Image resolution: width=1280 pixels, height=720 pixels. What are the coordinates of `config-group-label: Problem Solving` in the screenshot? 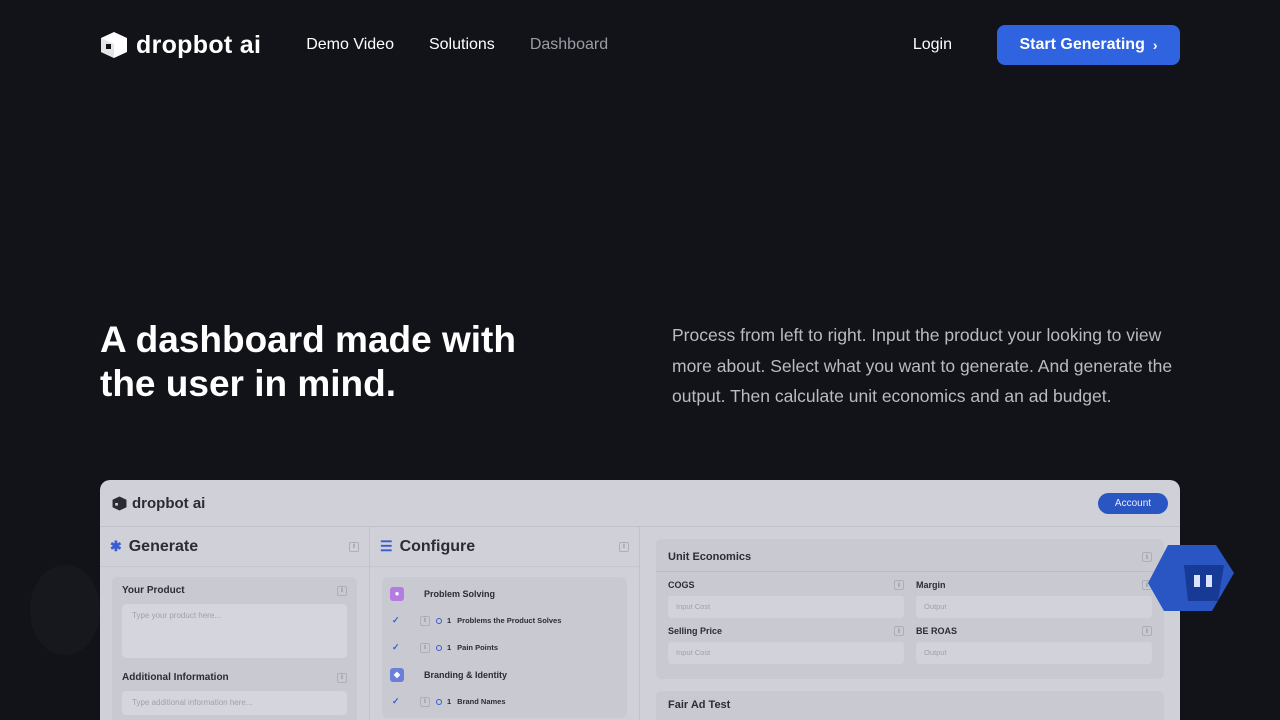 It's located at (460, 593).